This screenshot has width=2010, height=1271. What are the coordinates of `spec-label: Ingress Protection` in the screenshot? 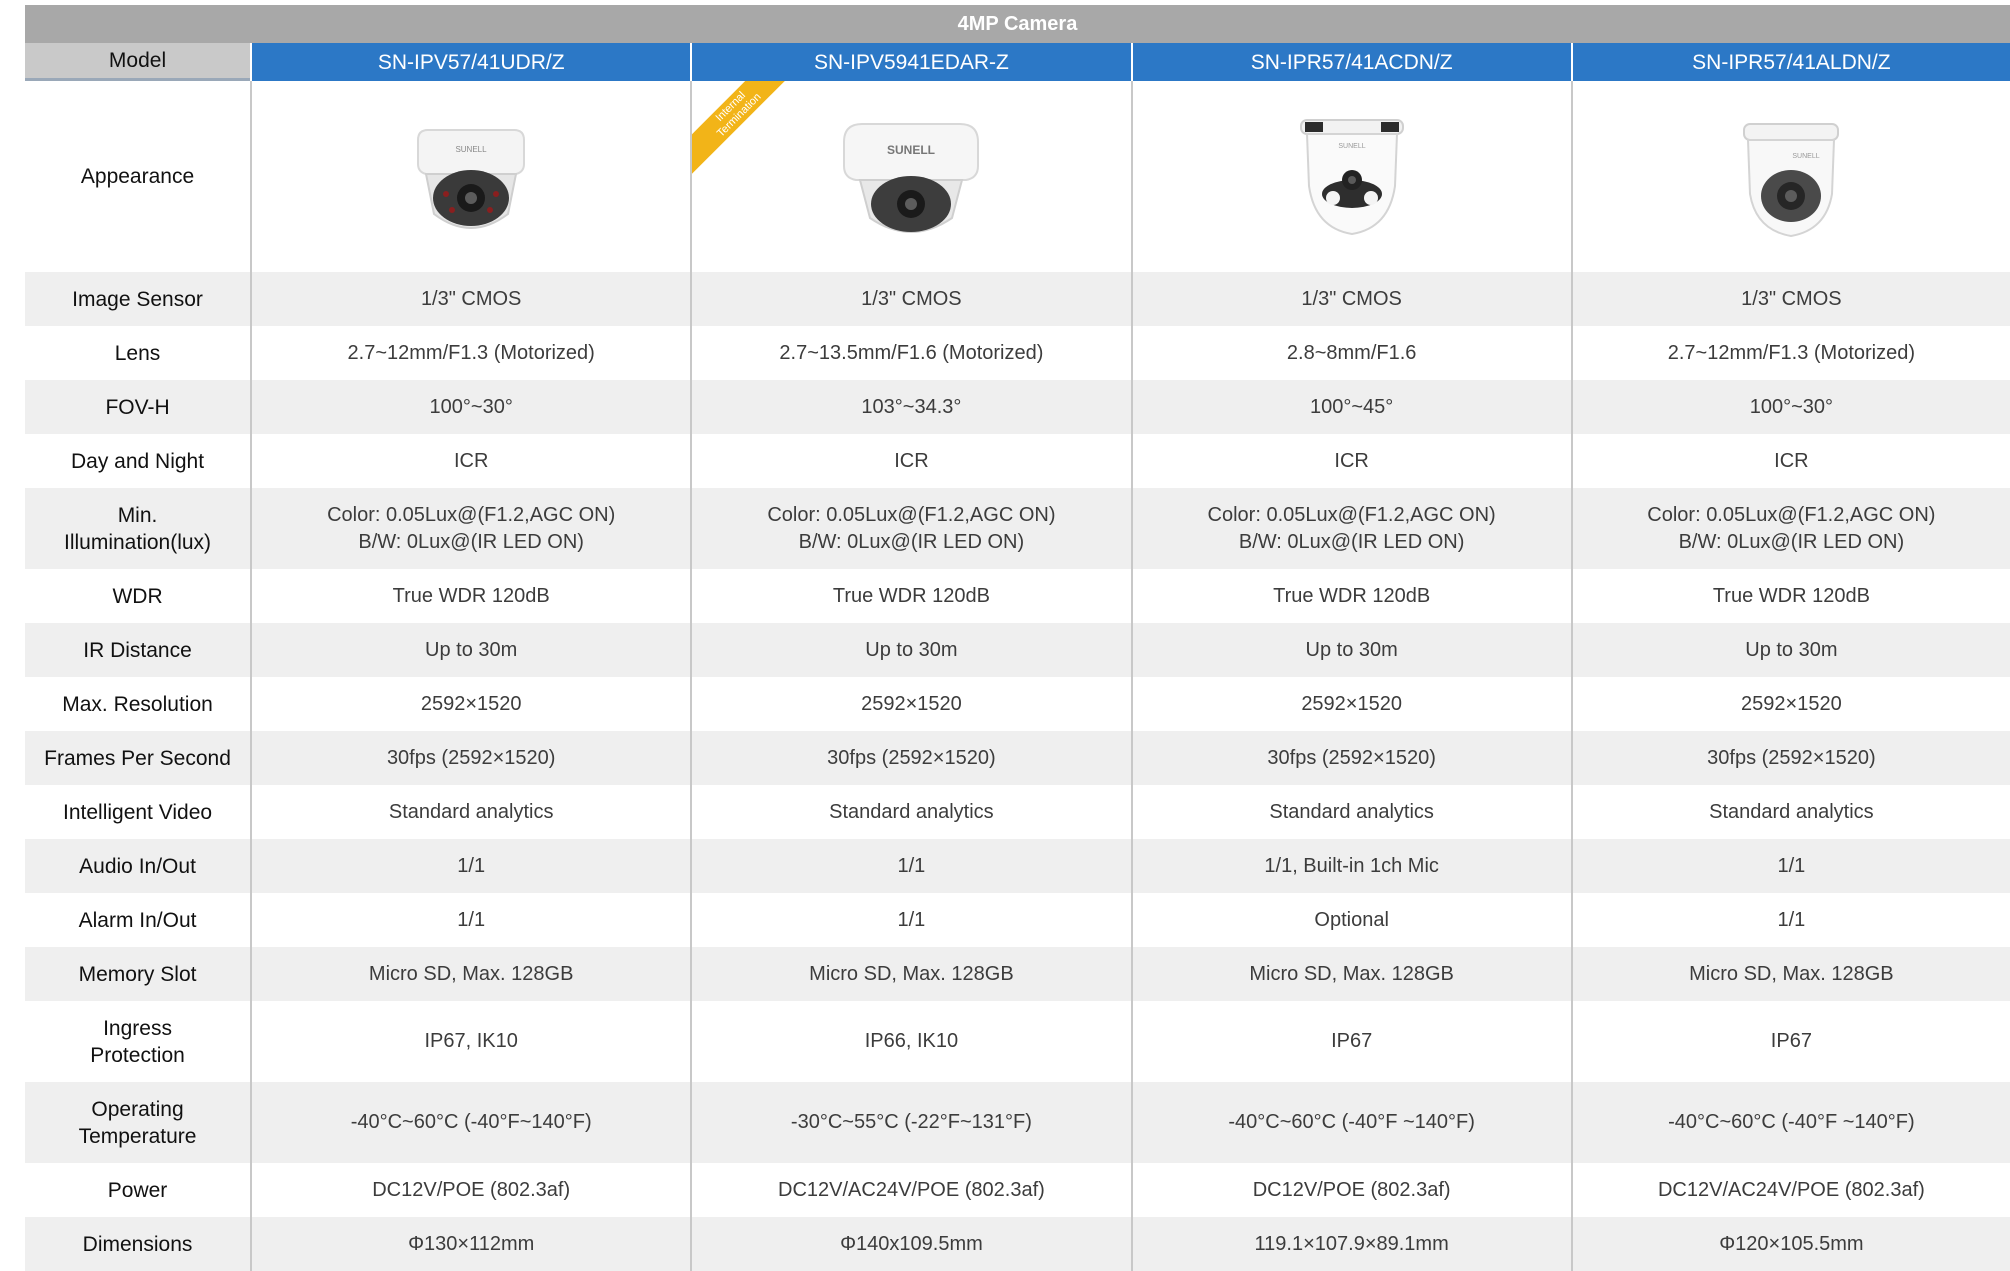 It's located at (137, 1041).